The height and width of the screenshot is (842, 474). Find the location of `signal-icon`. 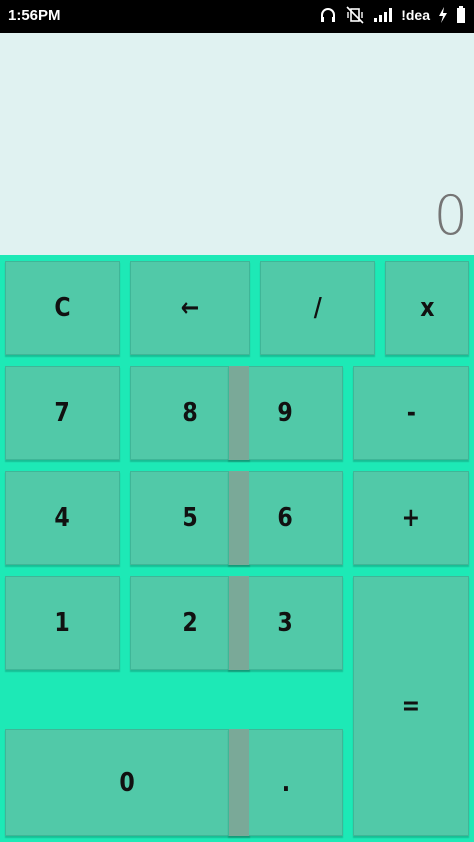

signal-icon is located at coordinates (383, 15).